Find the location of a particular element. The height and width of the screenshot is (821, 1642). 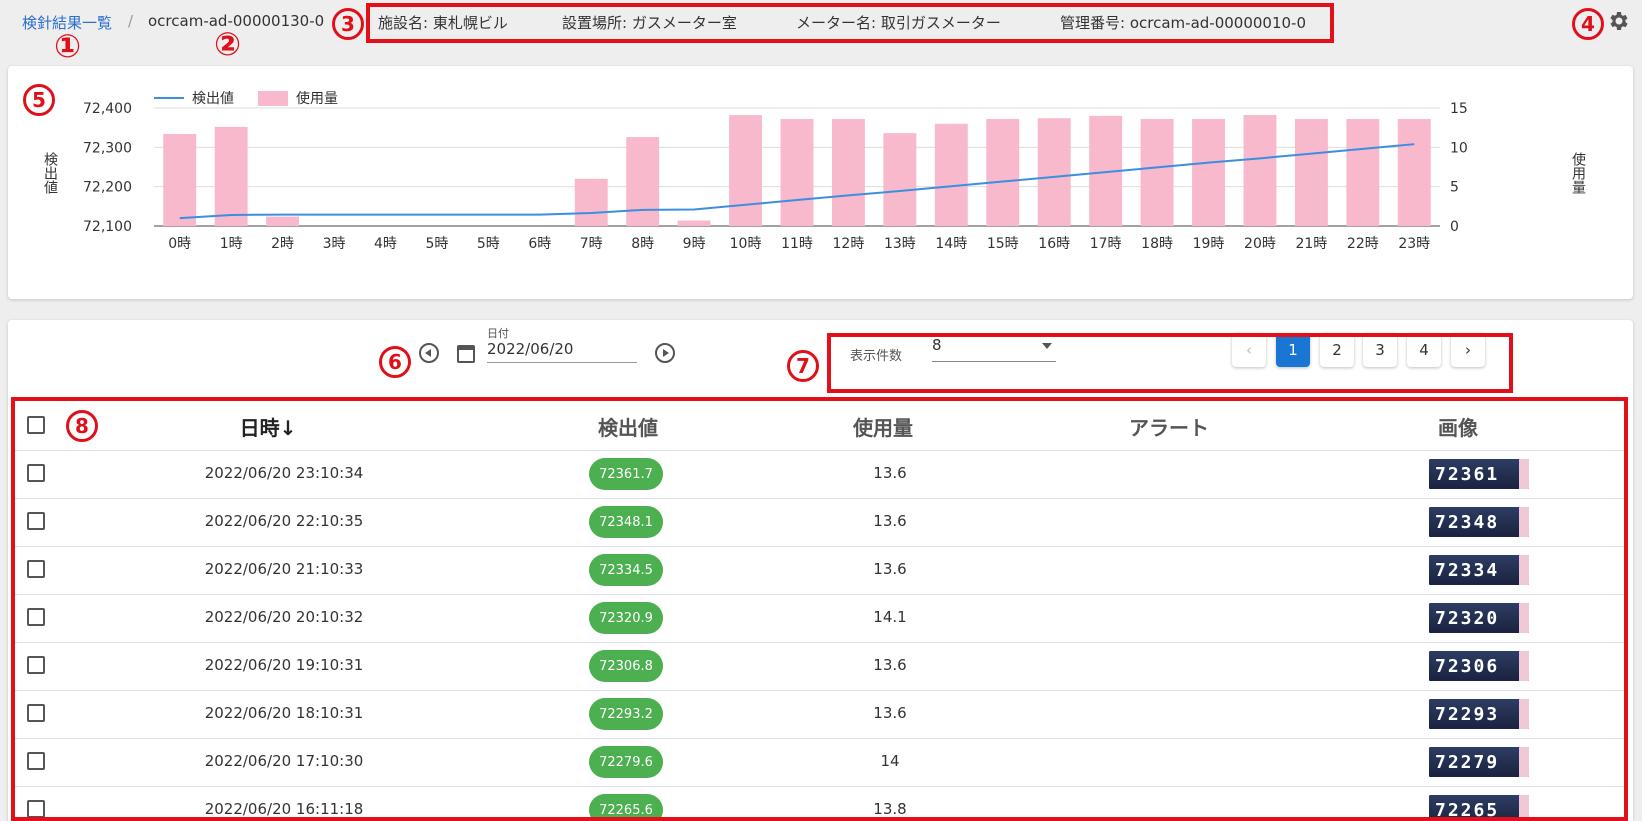

x-tick-label: 3時 is located at coordinates (334, 244).